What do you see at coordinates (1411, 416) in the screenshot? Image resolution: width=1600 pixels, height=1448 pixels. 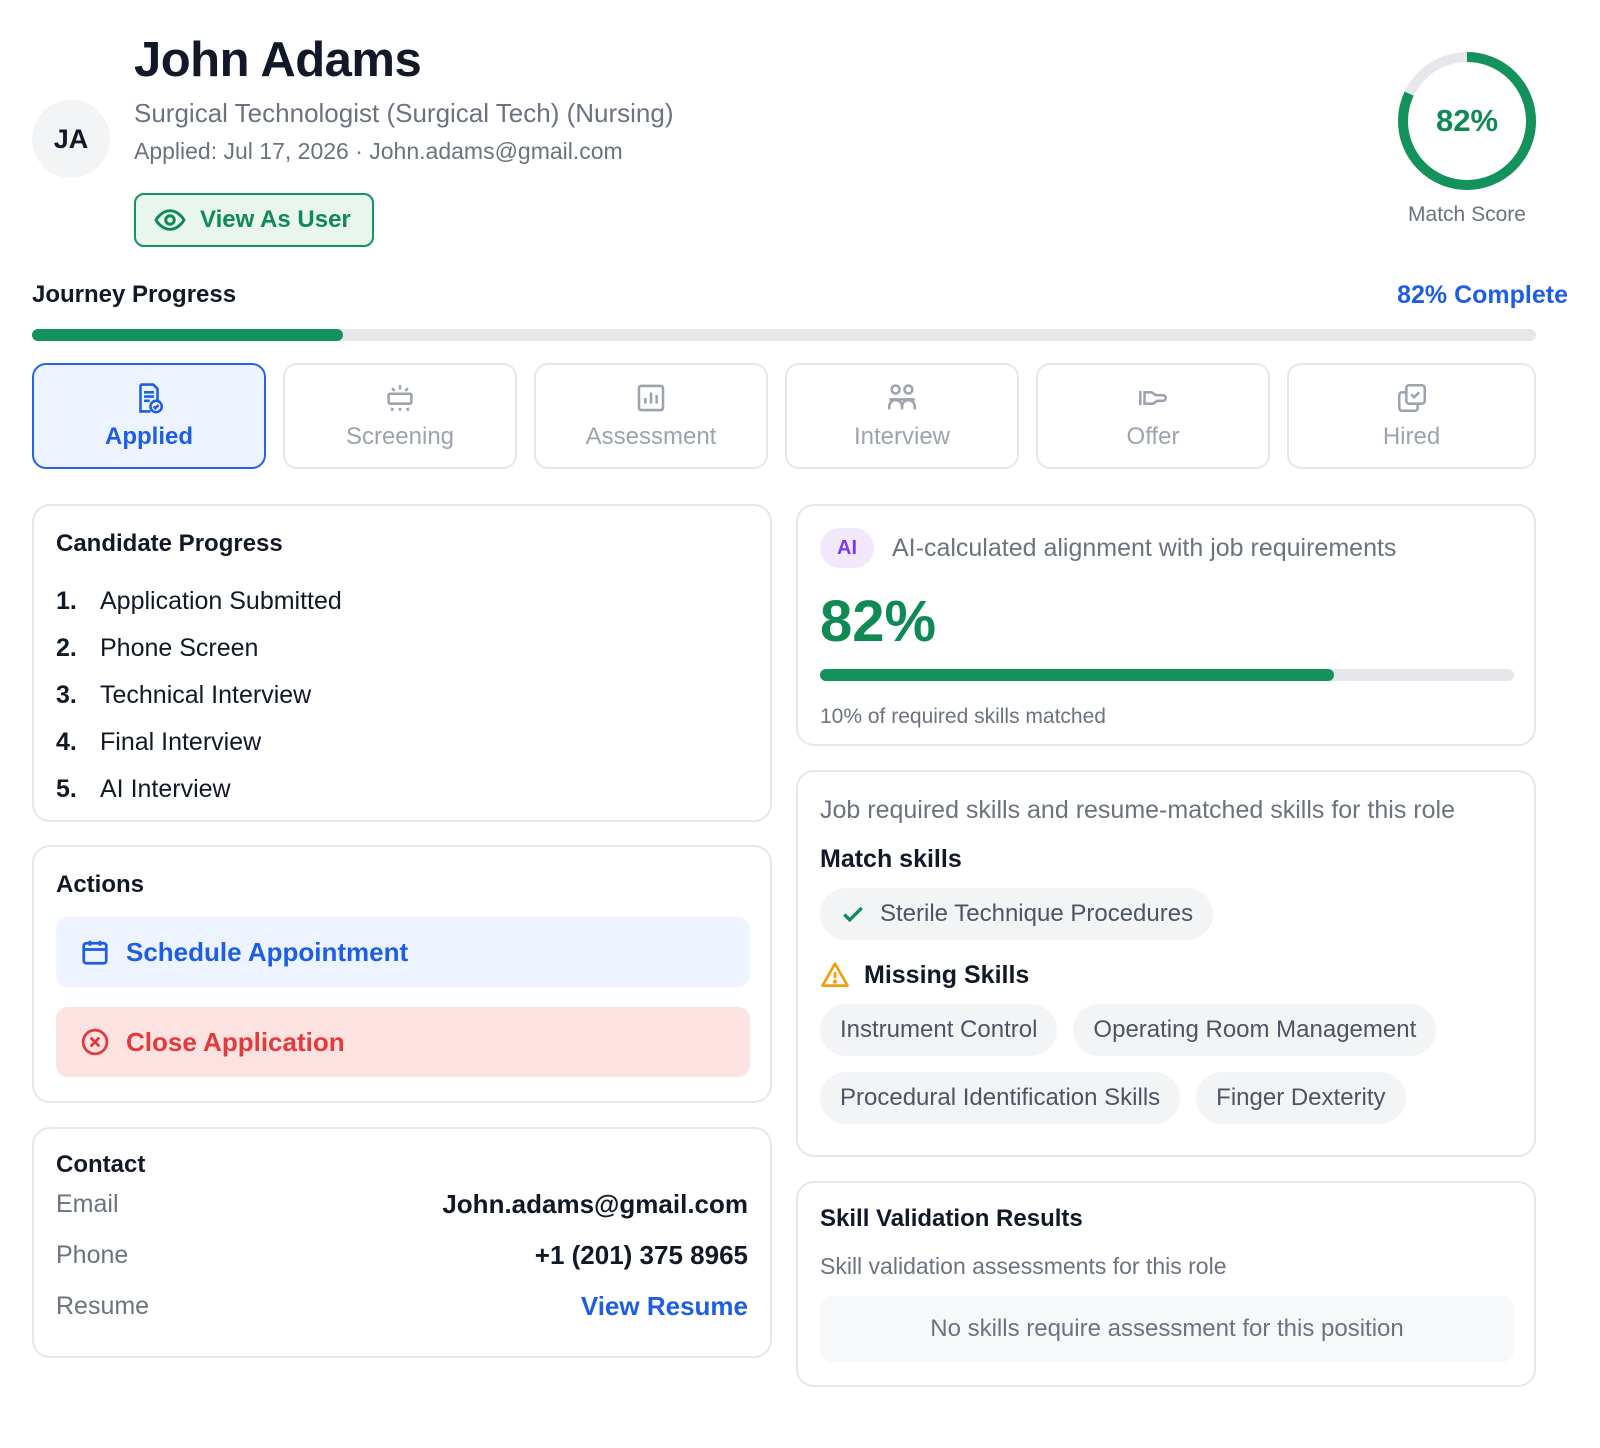 I see `stage-hired: Hired` at bounding box center [1411, 416].